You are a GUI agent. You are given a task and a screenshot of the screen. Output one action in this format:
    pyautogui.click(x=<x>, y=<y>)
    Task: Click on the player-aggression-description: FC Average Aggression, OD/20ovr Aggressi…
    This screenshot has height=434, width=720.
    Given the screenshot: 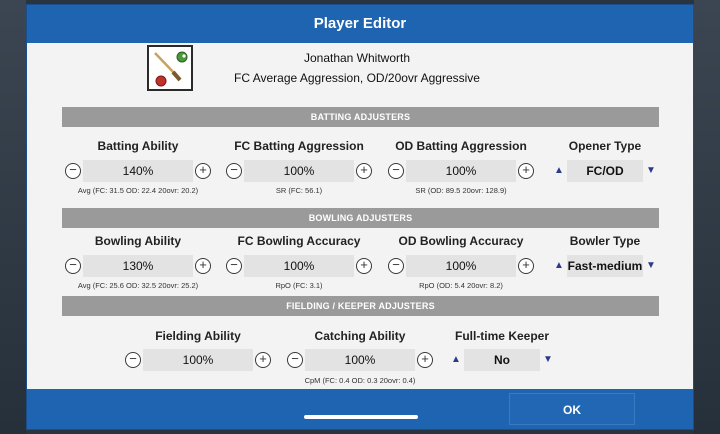 What is the action you would take?
    pyautogui.click(x=357, y=78)
    